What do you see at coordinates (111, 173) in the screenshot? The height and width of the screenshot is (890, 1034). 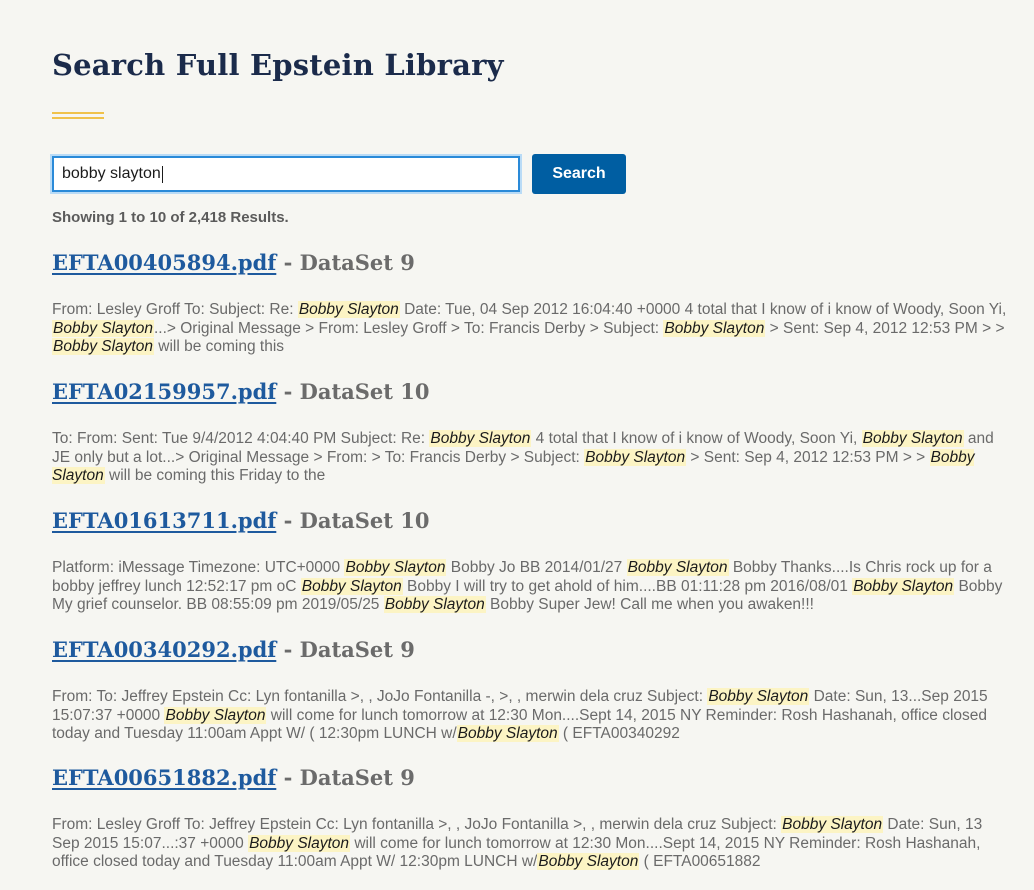 I see `search-input-value: bobby slayton` at bounding box center [111, 173].